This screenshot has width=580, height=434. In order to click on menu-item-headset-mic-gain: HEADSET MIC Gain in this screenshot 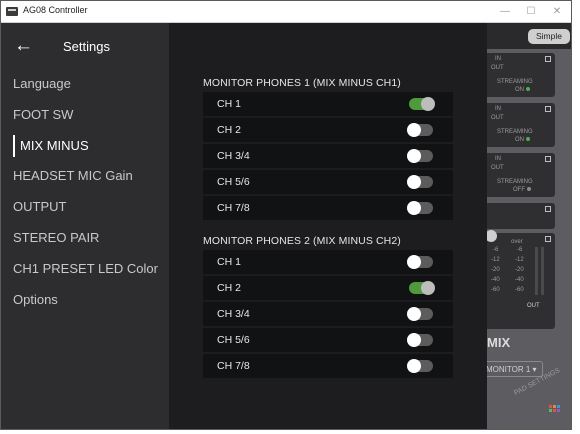, I will do `click(73, 175)`.